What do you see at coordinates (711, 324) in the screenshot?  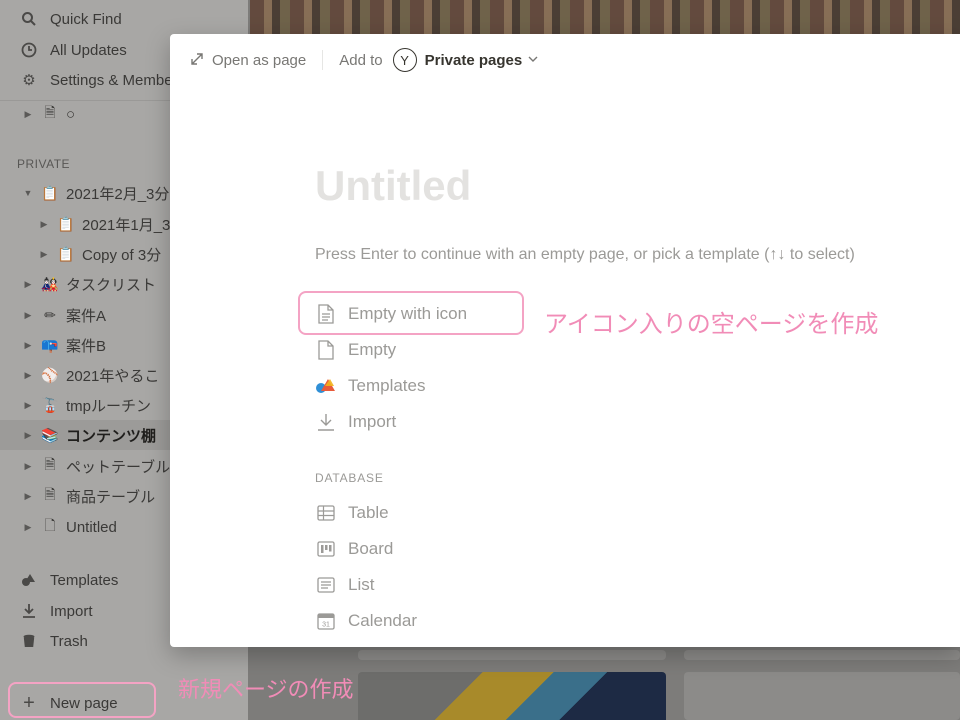 I see `annotation-empty-with-icon-note: アイコン入りの空ページを作成` at bounding box center [711, 324].